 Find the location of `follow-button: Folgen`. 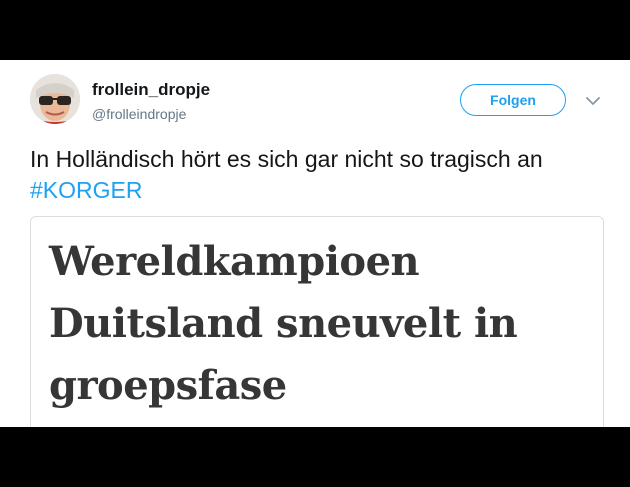

follow-button: Folgen is located at coordinates (513, 100).